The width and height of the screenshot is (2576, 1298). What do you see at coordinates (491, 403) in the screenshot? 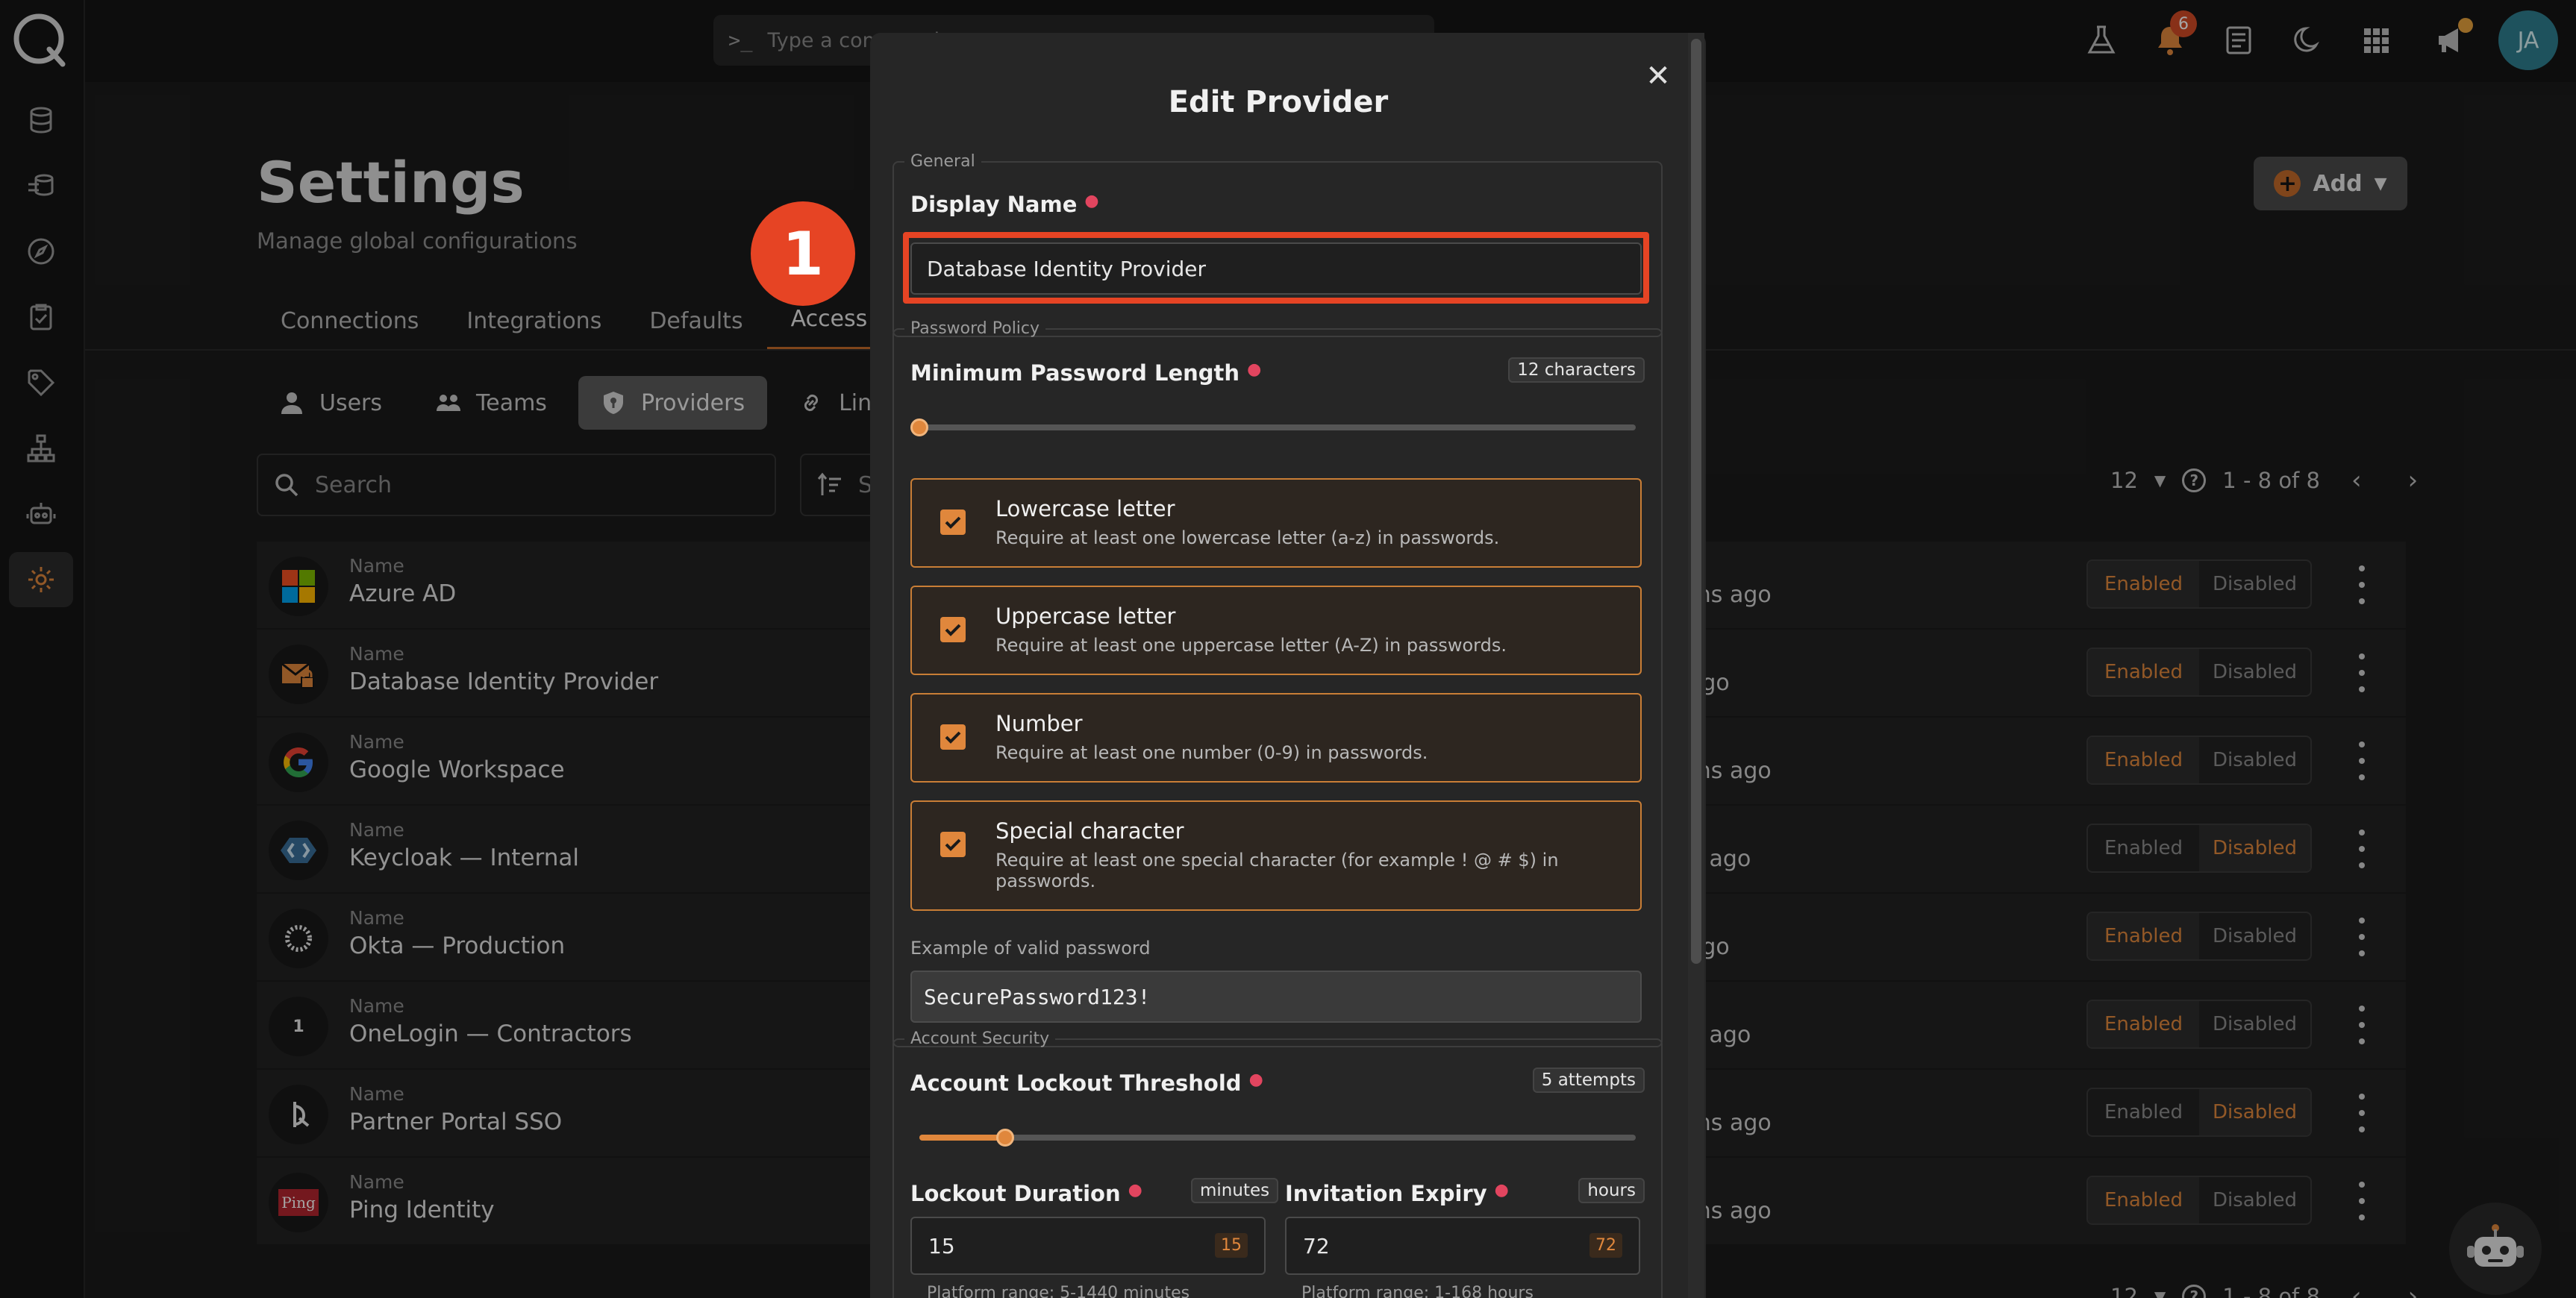
I see `subtab-teams: Teams` at bounding box center [491, 403].